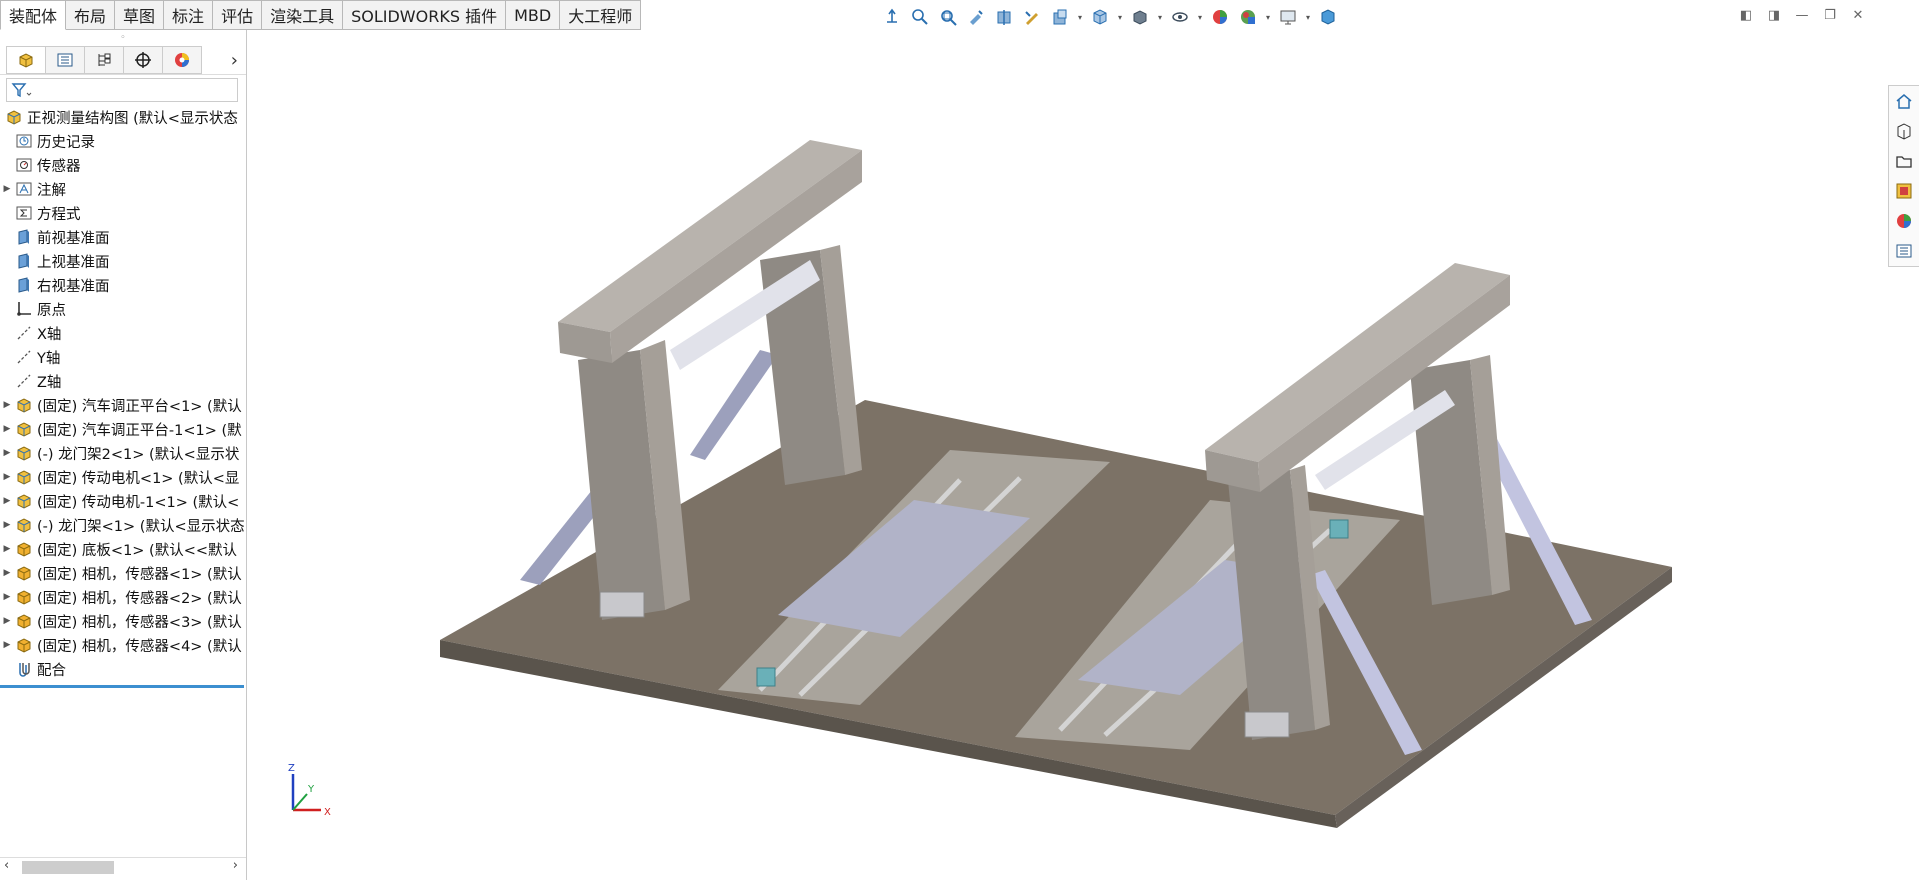 The width and height of the screenshot is (1919, 884). What do you see at coordinates (920, 17) in the screenshot?
I see `zoom-to-fit-icon` at bounding box center [920, 17].